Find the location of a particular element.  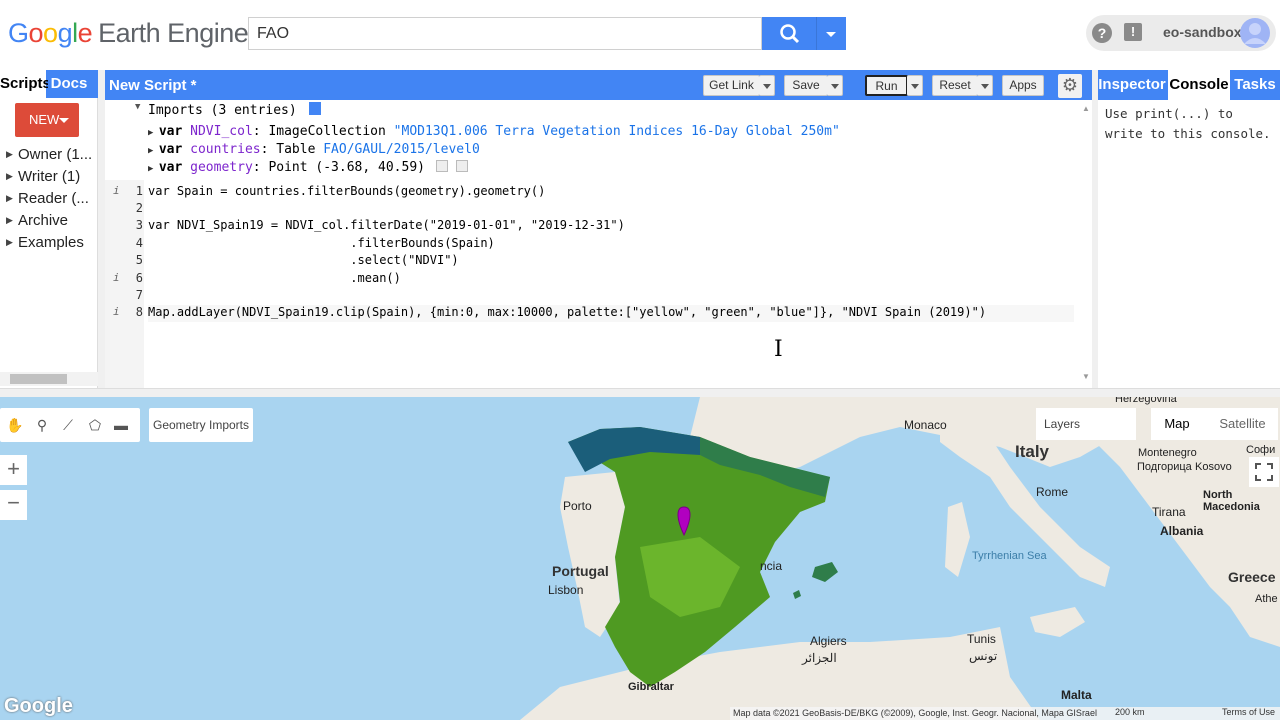

geometry-edit-icon is located at coordinates (441, 166).